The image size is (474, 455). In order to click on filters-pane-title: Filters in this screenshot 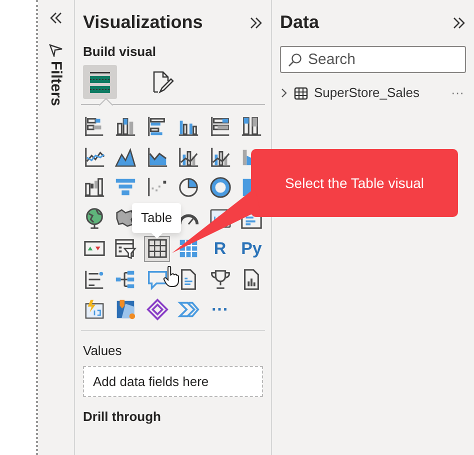, I will do `click(56, 83)`.